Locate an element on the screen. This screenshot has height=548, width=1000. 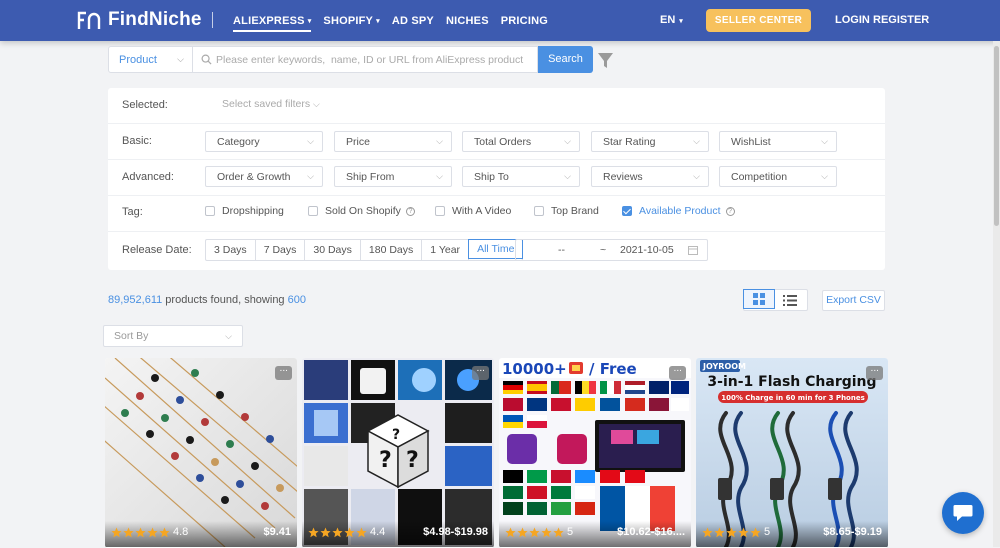
page-scrollbar-thumb is located at coordinates (996, 136).